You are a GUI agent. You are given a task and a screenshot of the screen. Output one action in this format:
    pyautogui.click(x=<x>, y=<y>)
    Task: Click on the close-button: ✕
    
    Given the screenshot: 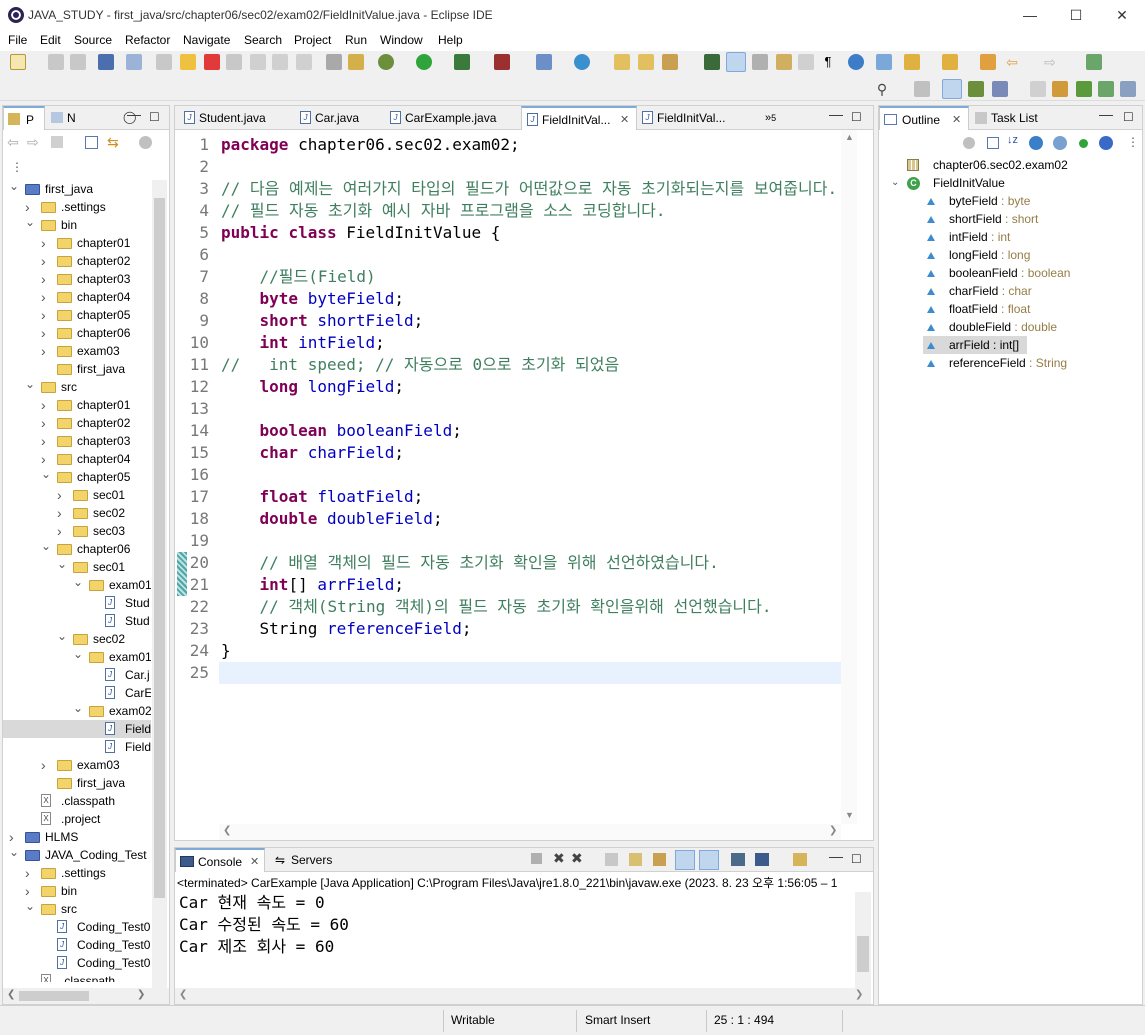 What is the action you would take?
    pyautogui.click(x=1122, y=15)
    